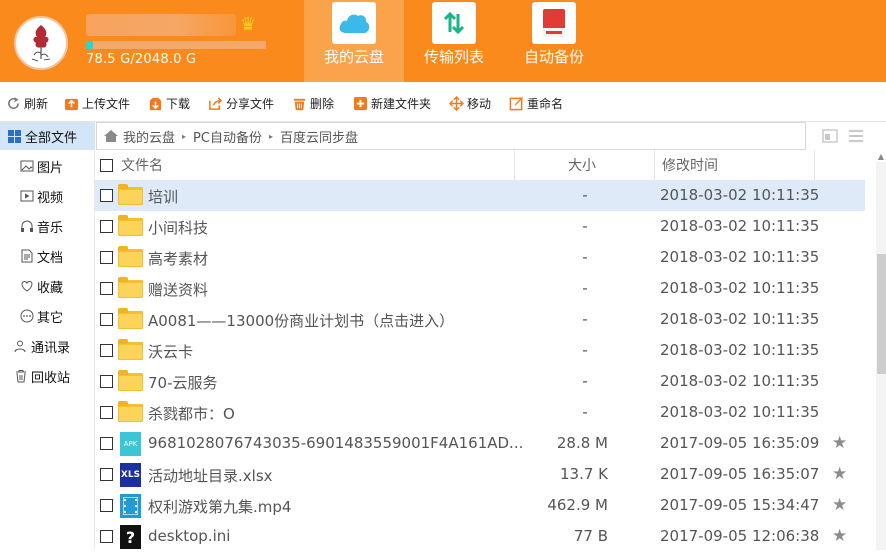 This screenshot has width=886, height=552. Describe the element at coordinates (97, 103) in the screenshot. I see `upload-button: 上传文件` at that location.